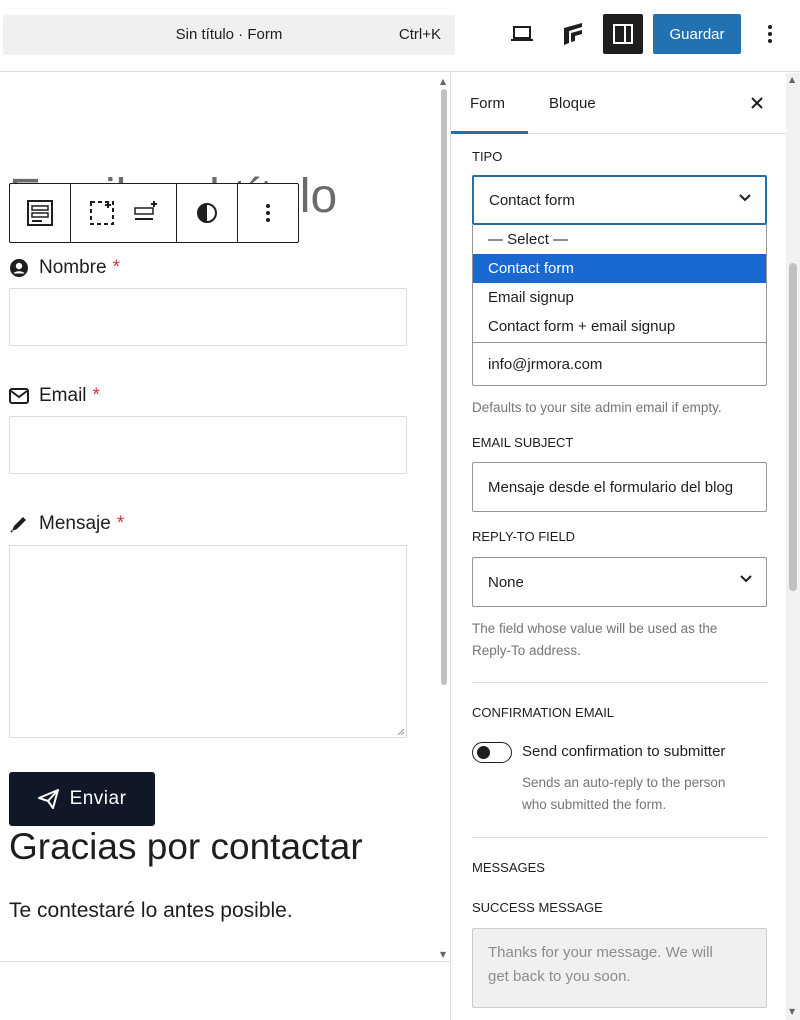  Describe the element at coordinates (48, 799) in the screenshot. I see `send-icon` at that location.